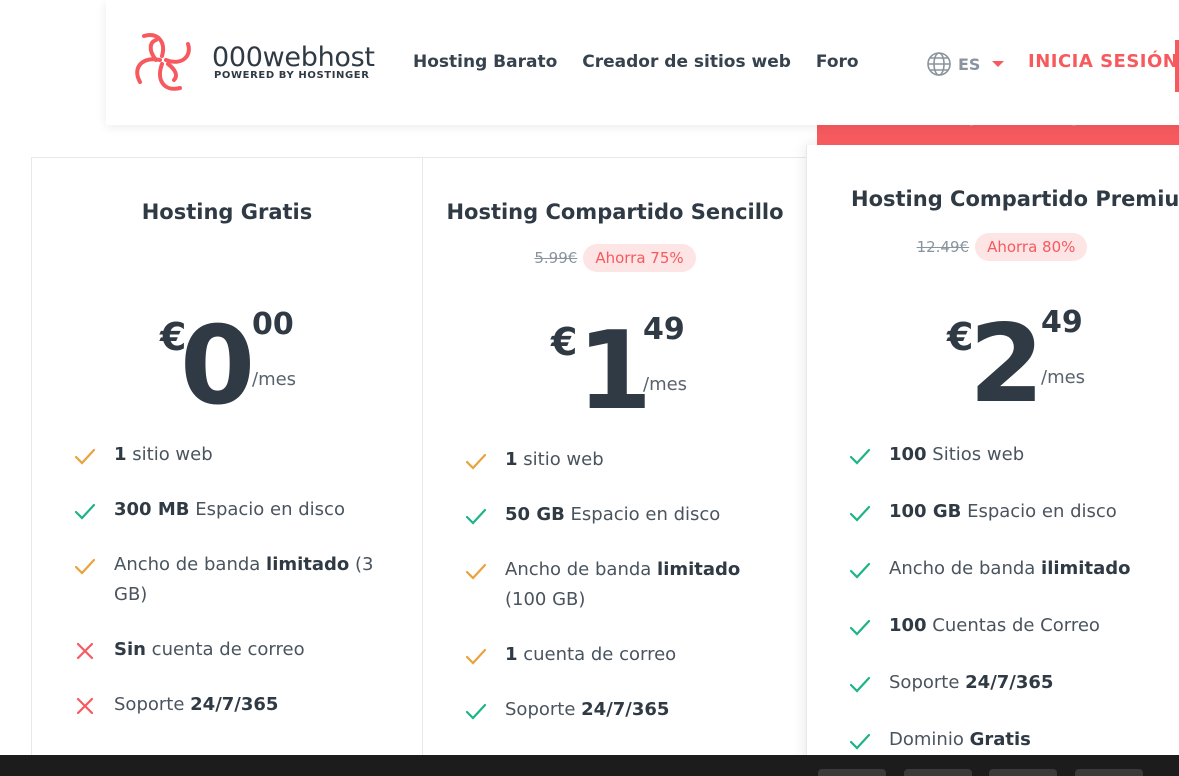 The height and width of the screenshot is (776, 1179). What do you see at coordinates (130, 649) in the screenshot?
I see `feature-highlight: Sin` at bounding box center [130, 649].